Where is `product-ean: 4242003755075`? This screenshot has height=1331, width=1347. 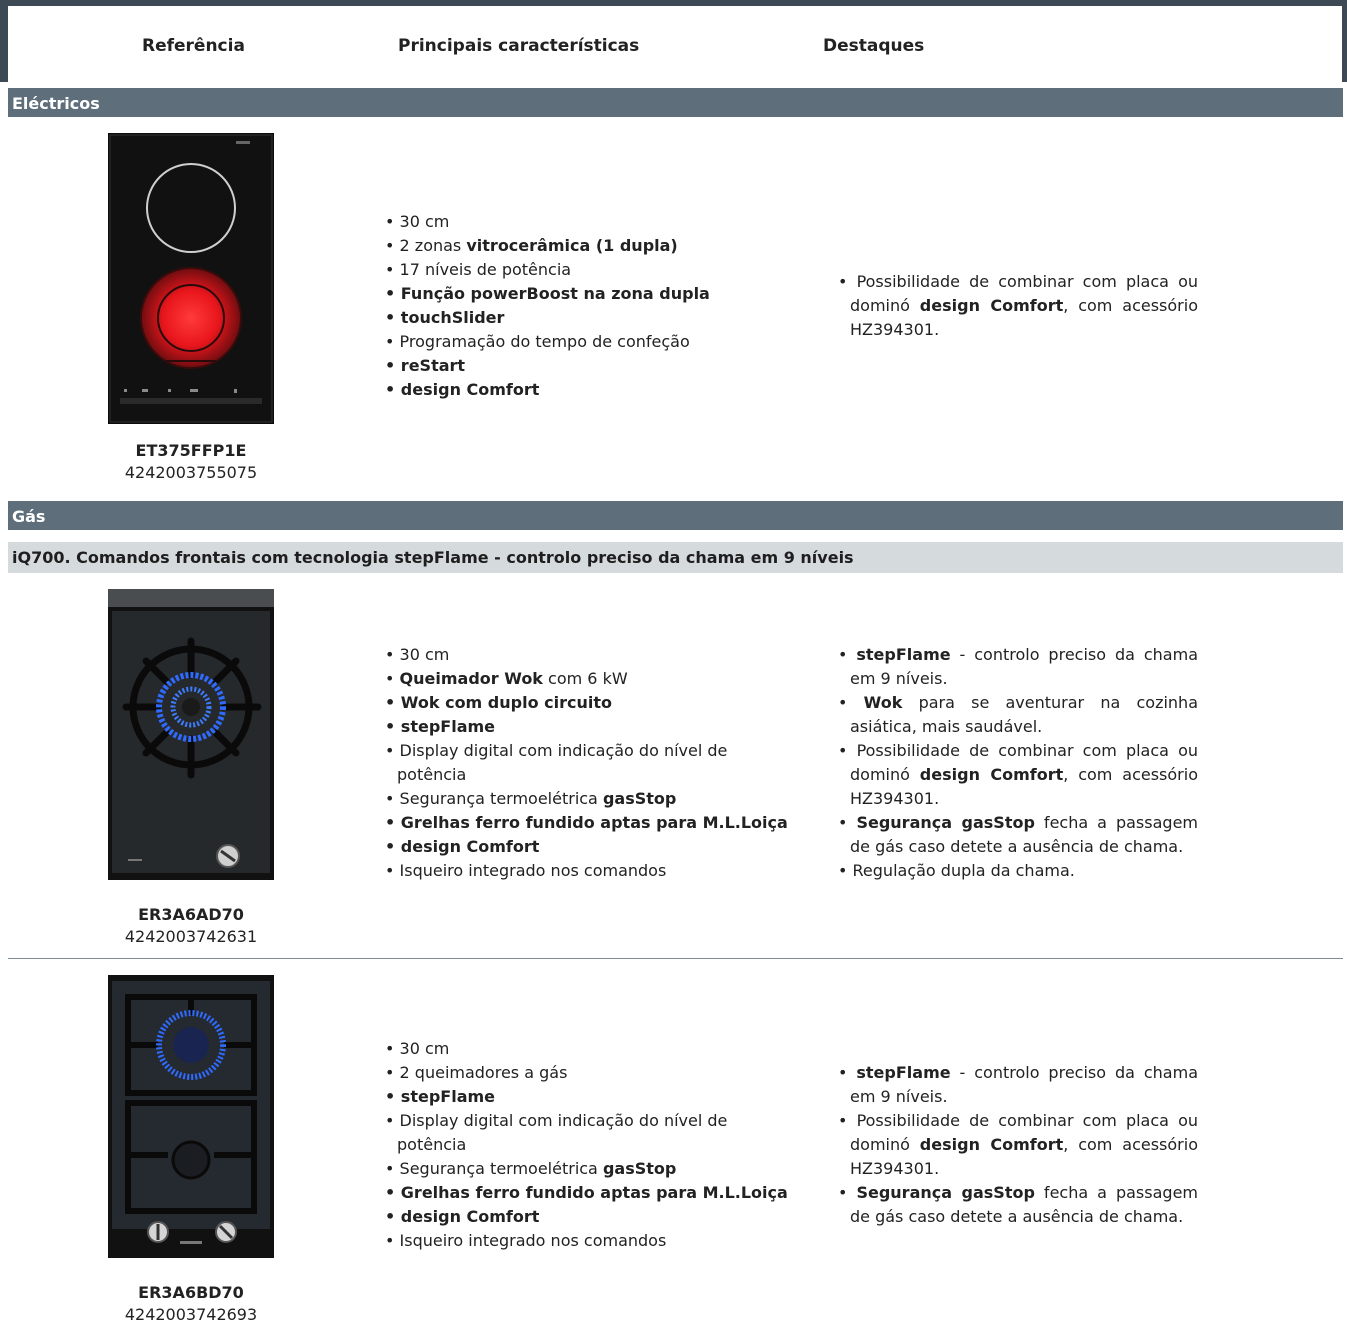
product-ean: 4242003755075 is located at coordinates (191, 472).